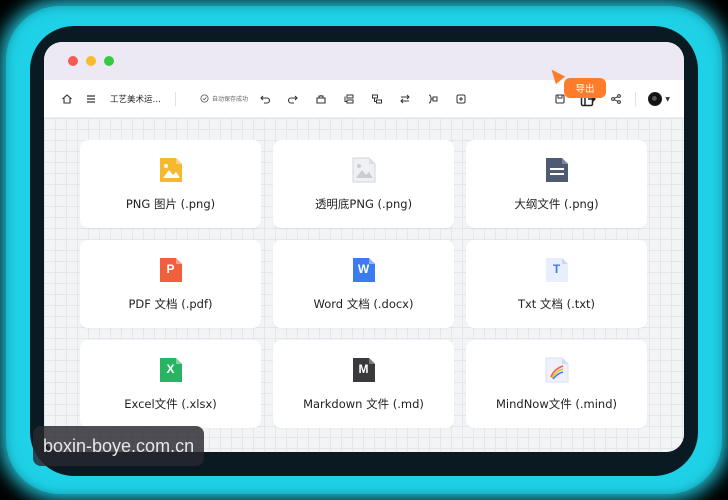  I want to click on export-option-mindnow: MindNow文件 (.mind), so click(556, 384).